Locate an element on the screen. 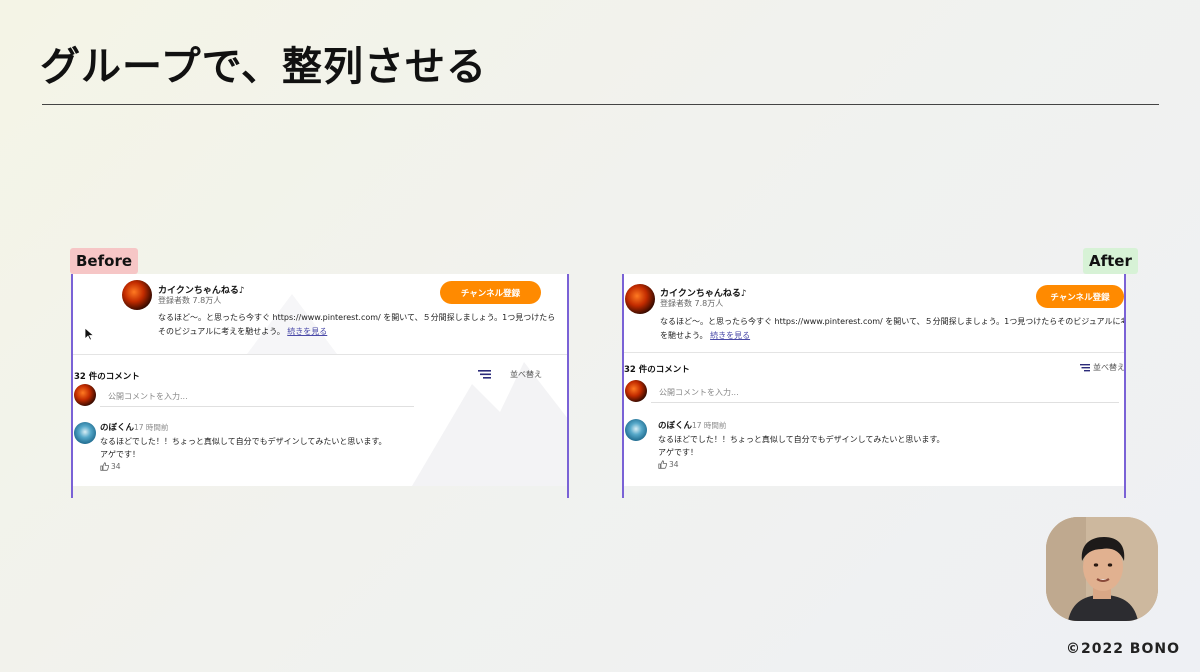  after-label: After is located at coordinates (1110, 261).